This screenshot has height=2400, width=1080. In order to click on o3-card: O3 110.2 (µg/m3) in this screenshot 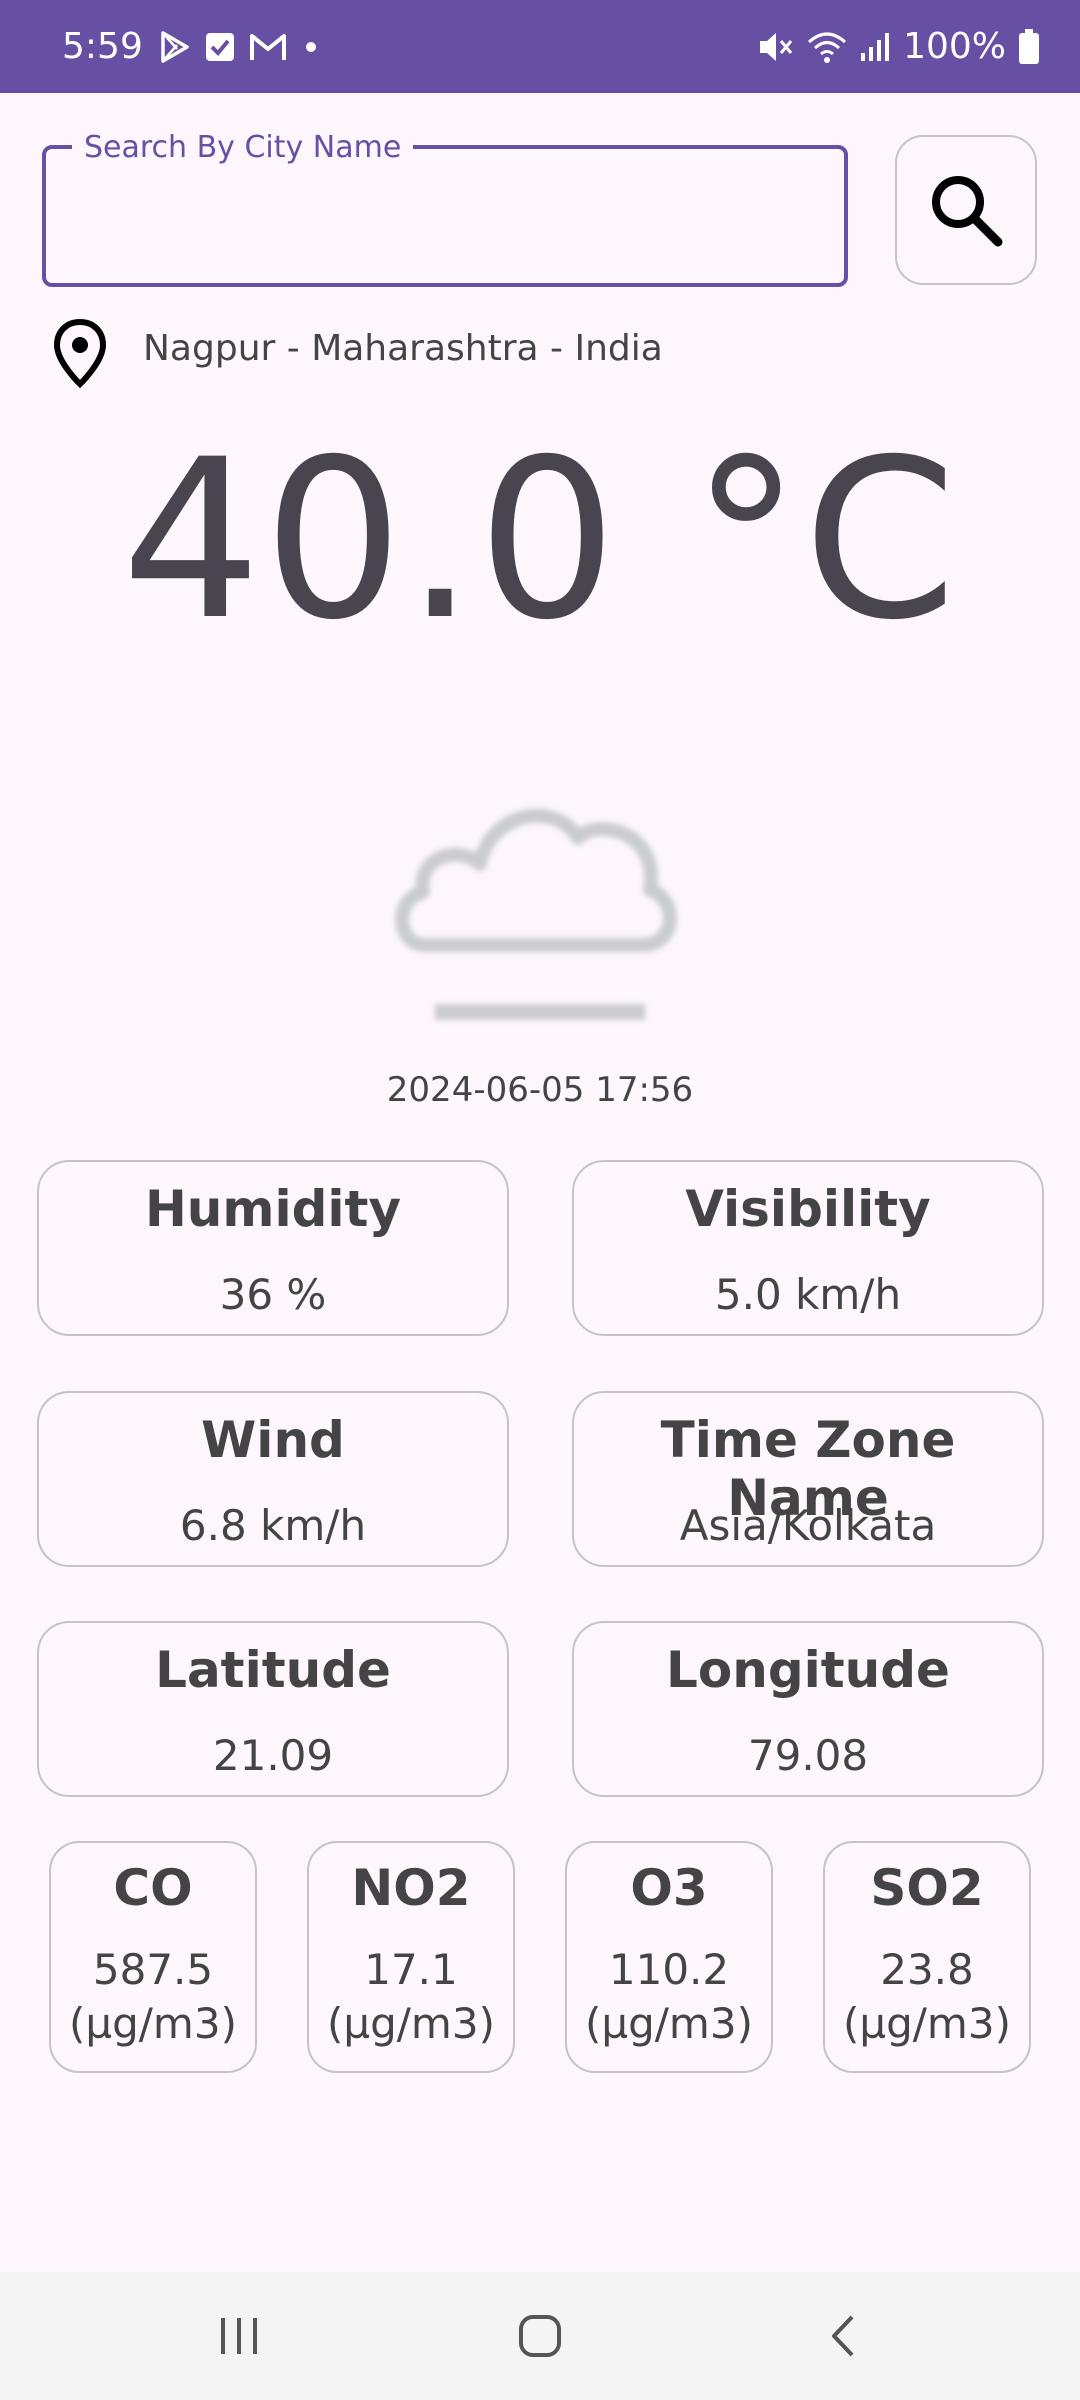, I will do `click(669, 1957)`.